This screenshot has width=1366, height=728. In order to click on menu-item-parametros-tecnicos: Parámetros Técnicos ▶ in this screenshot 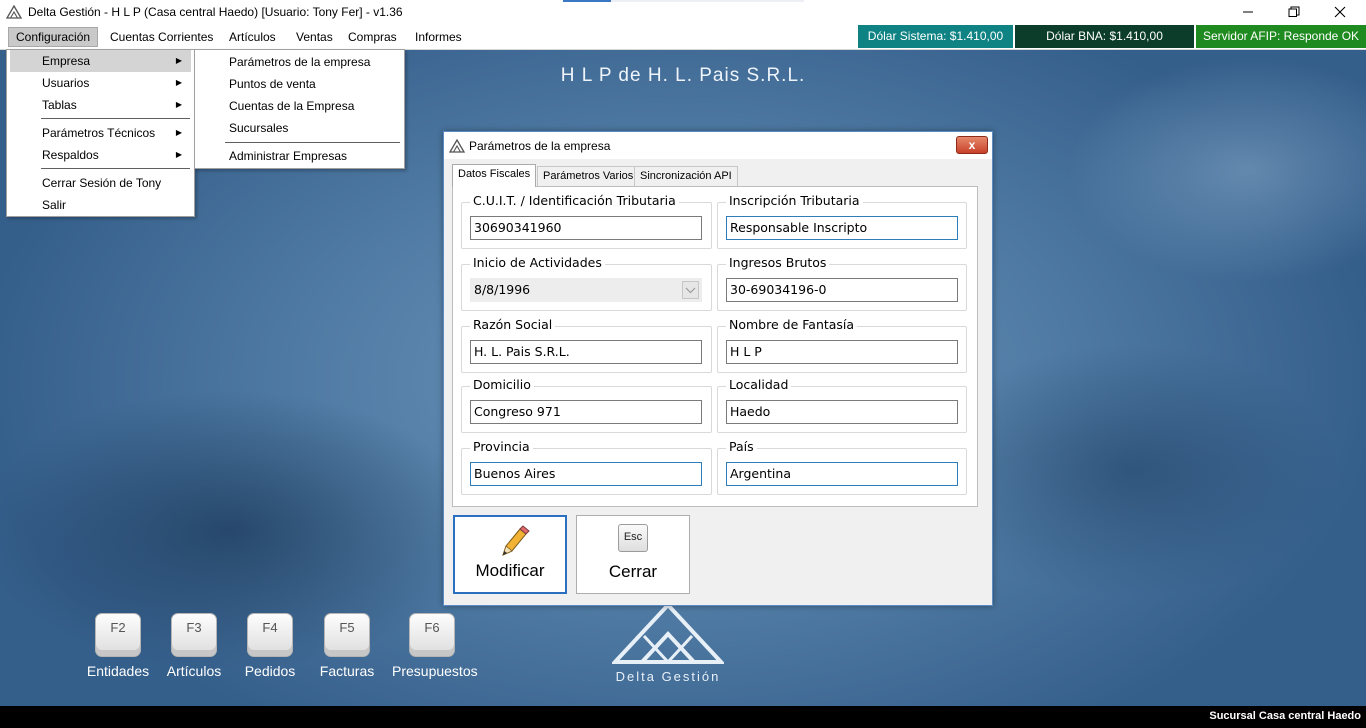, I will do `click(100, 133)`.